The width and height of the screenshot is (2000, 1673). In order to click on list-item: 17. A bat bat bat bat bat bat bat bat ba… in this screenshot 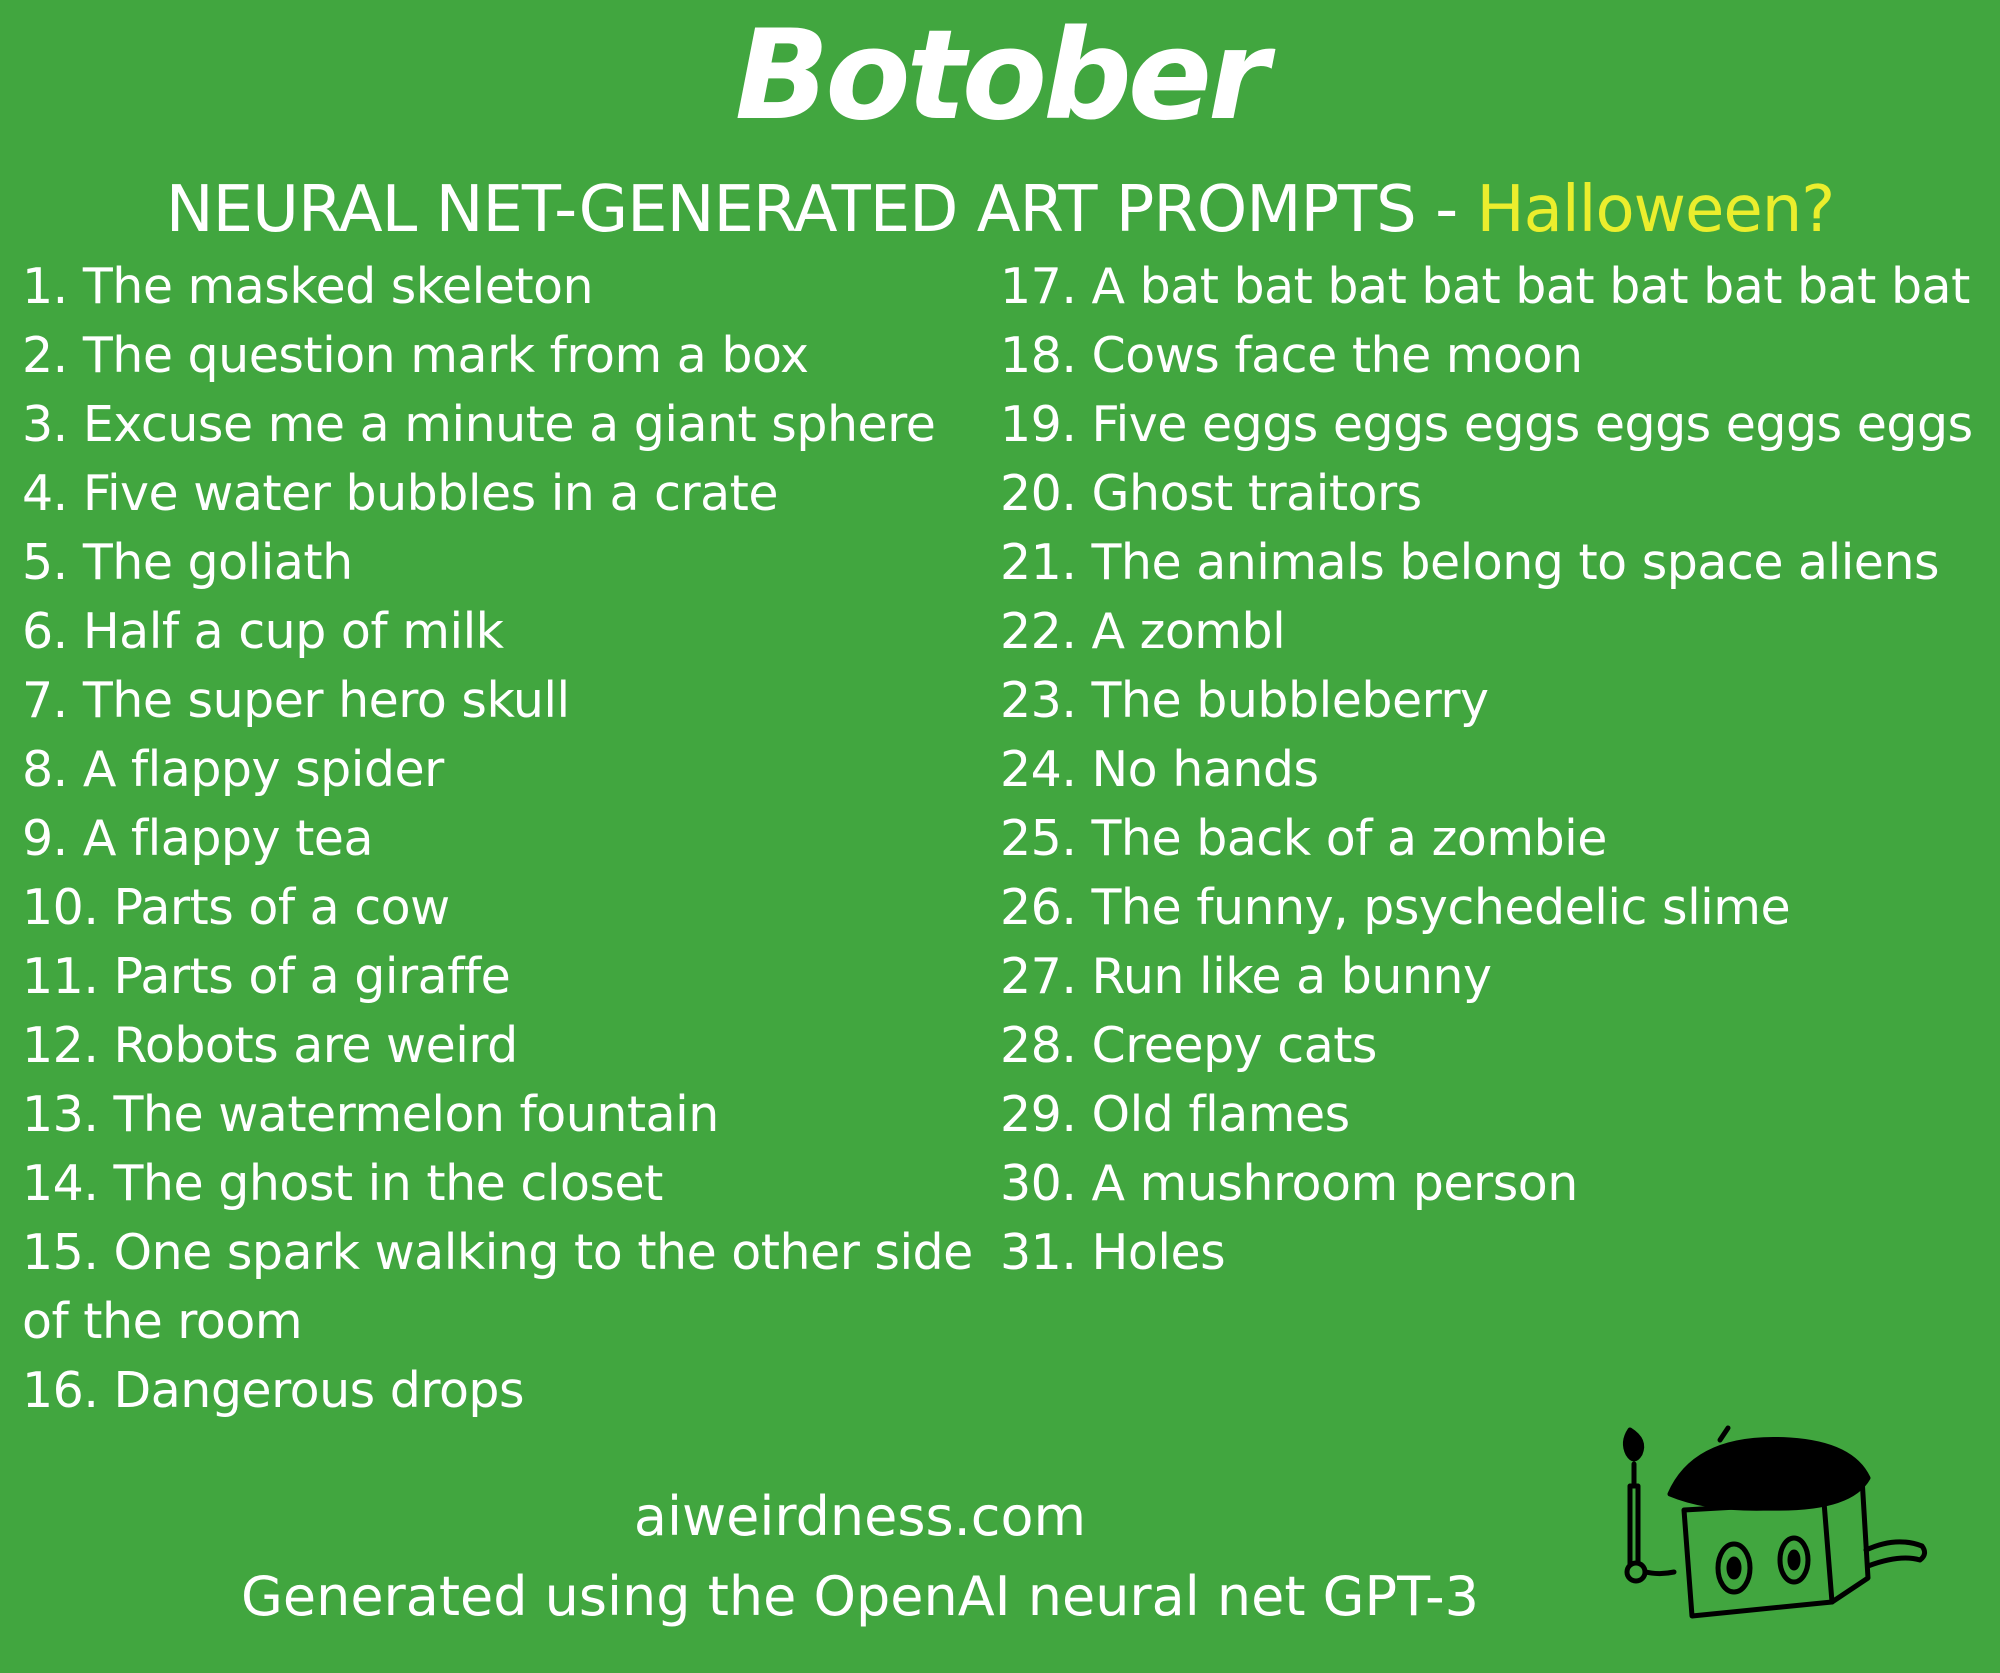, I will do `click(1485, 286)`.